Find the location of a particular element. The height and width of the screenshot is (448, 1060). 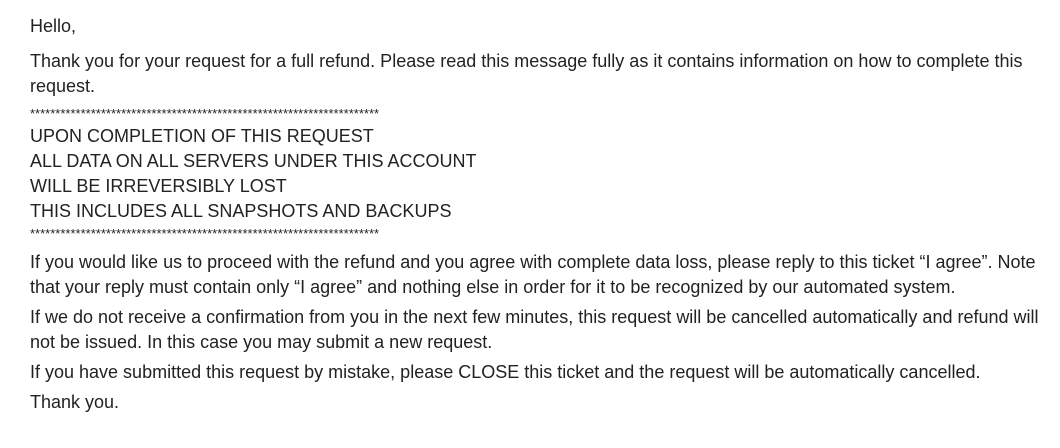

warning-line-3: WILL BE IRREVERSIBLY LOST is located at coordinates (158, 186).